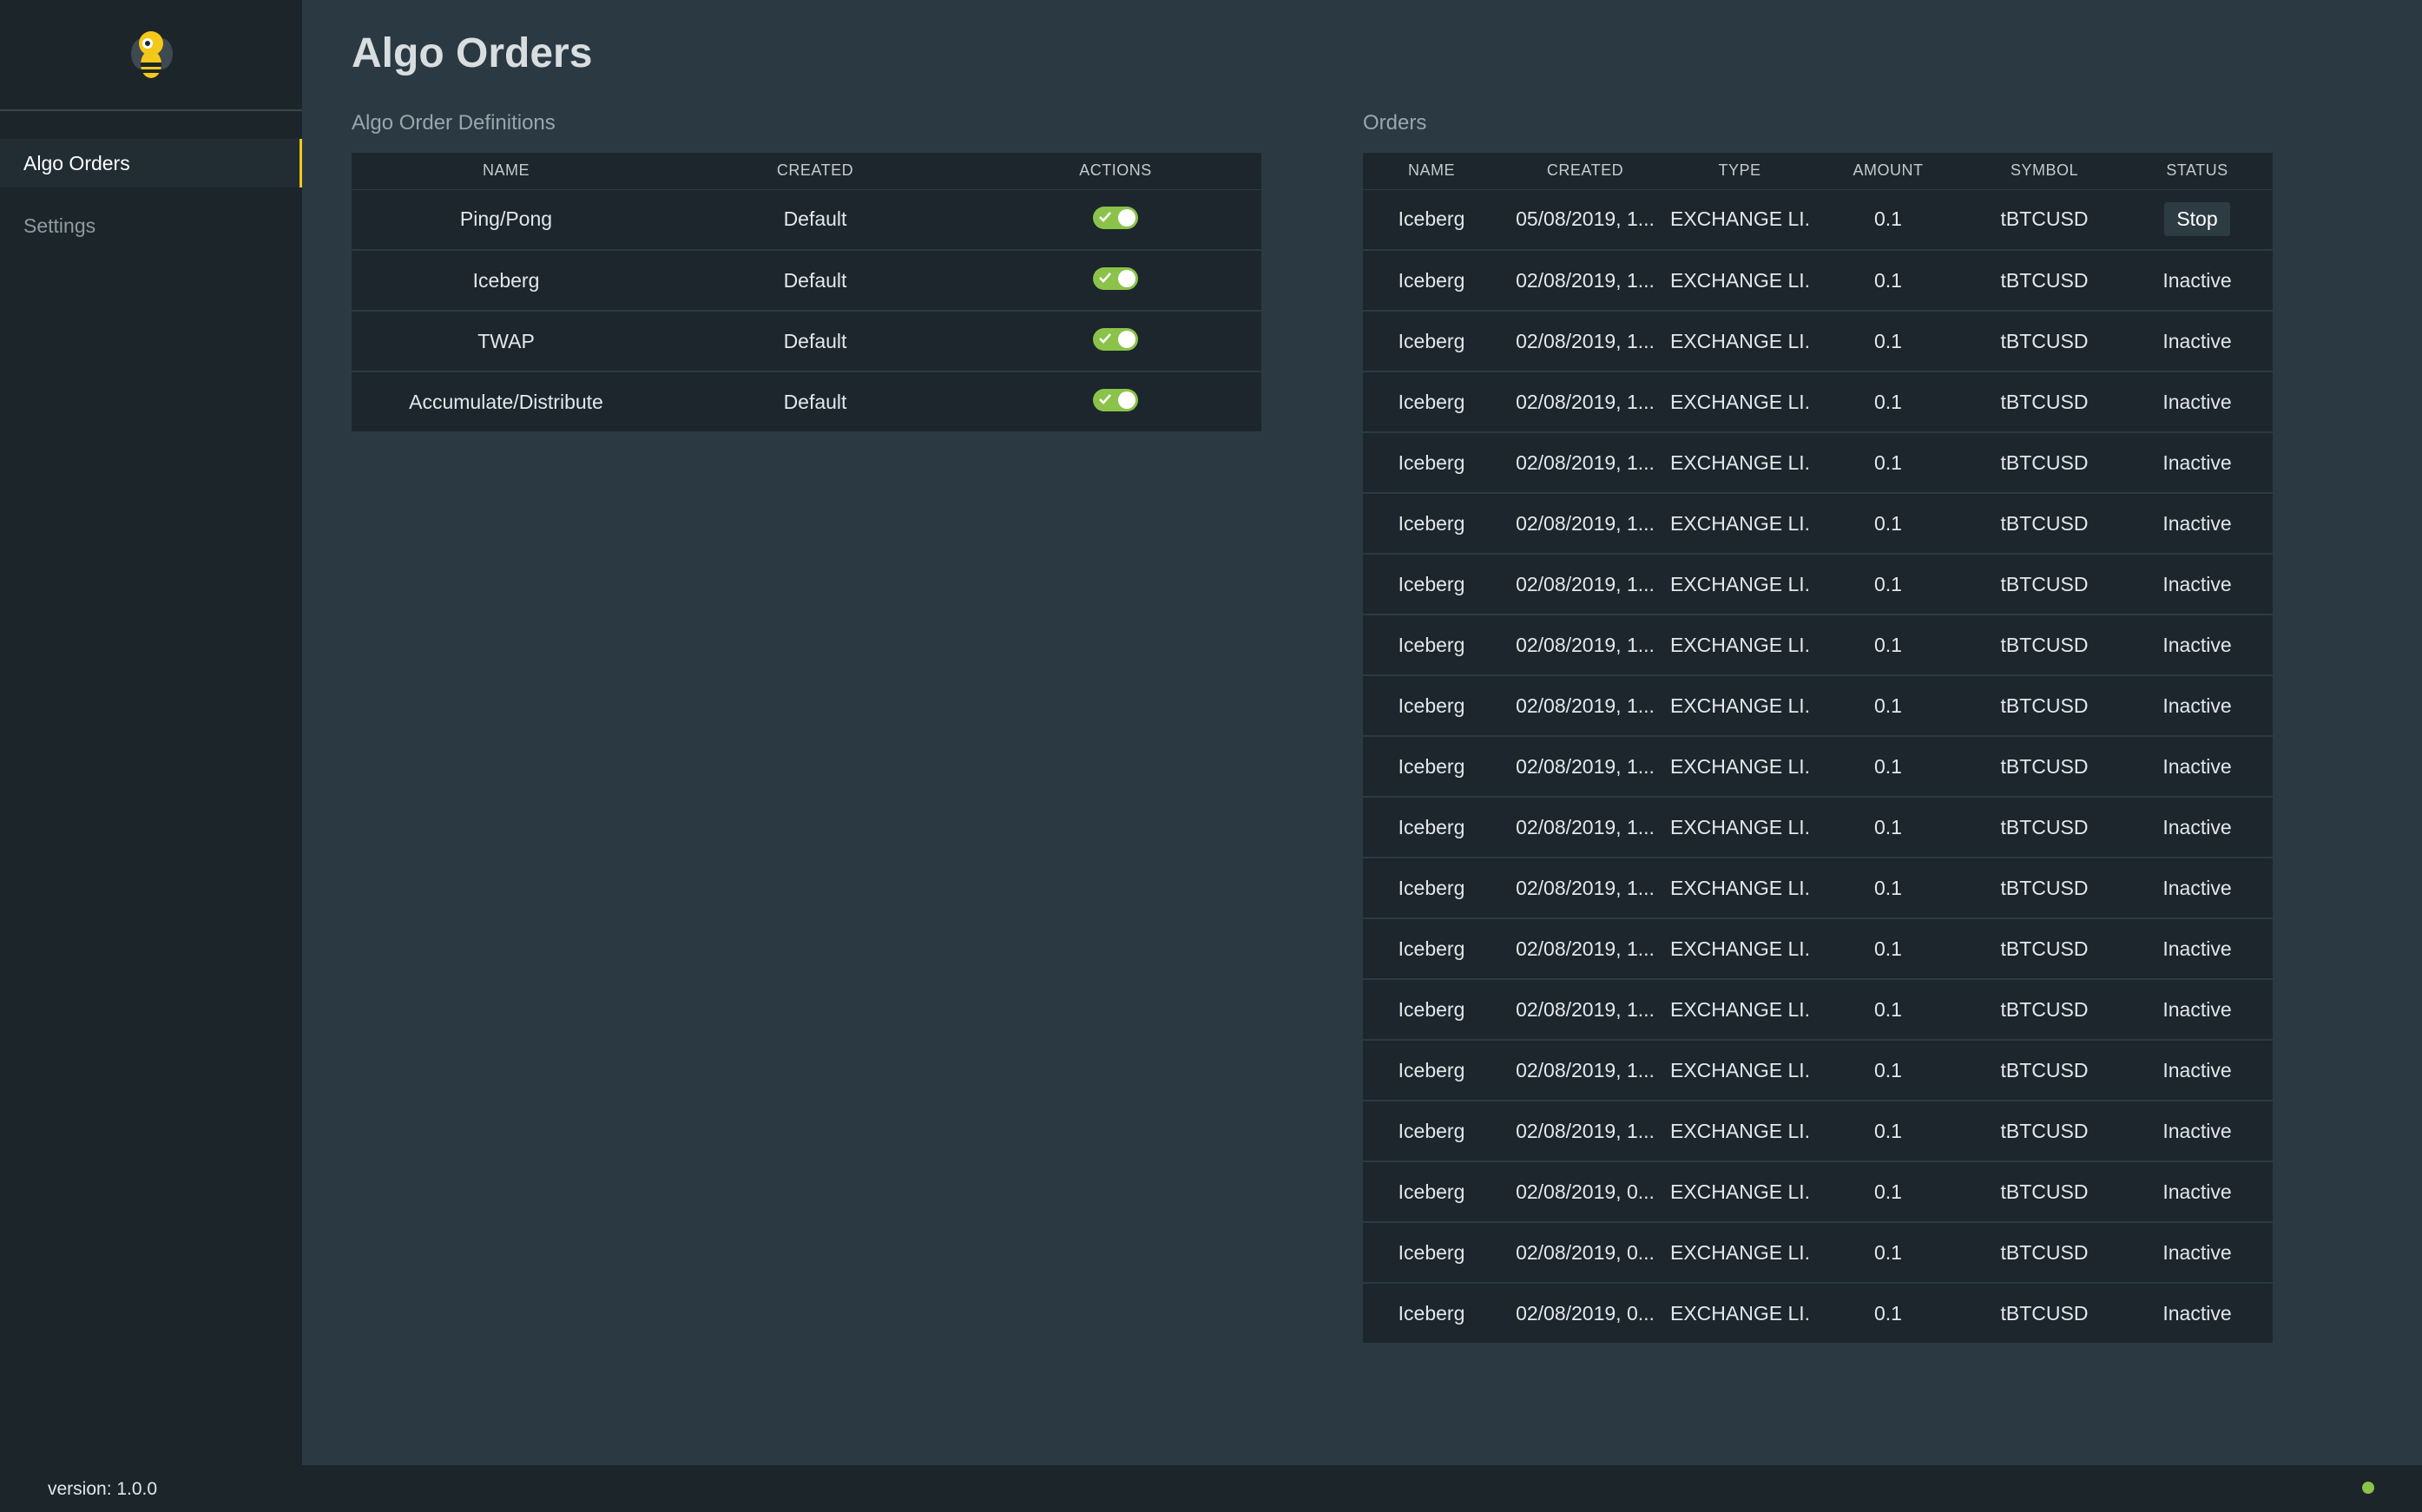  Describe the element at coordinates (507, 220) in the screenshot. I see `definition-name: Ping/Pong` at that location.